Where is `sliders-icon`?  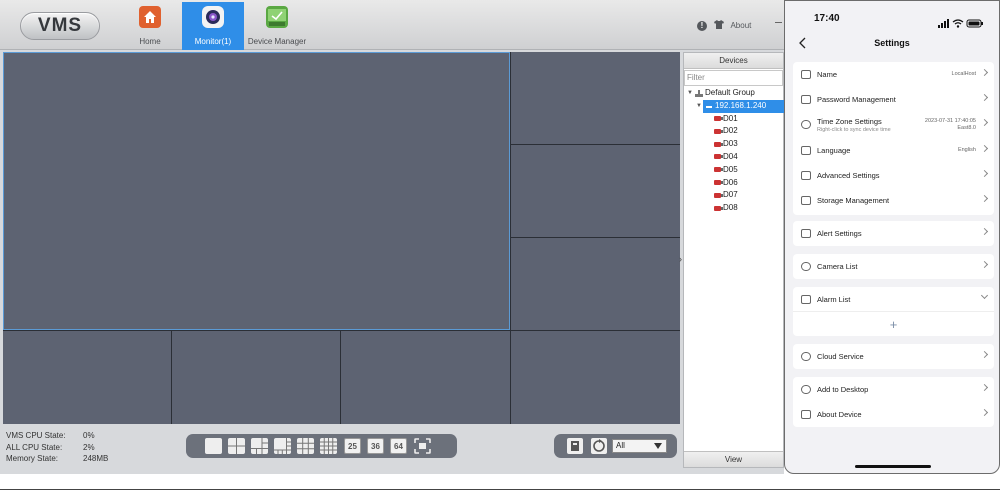 sliders-icon is located at coordinates (806, 175).